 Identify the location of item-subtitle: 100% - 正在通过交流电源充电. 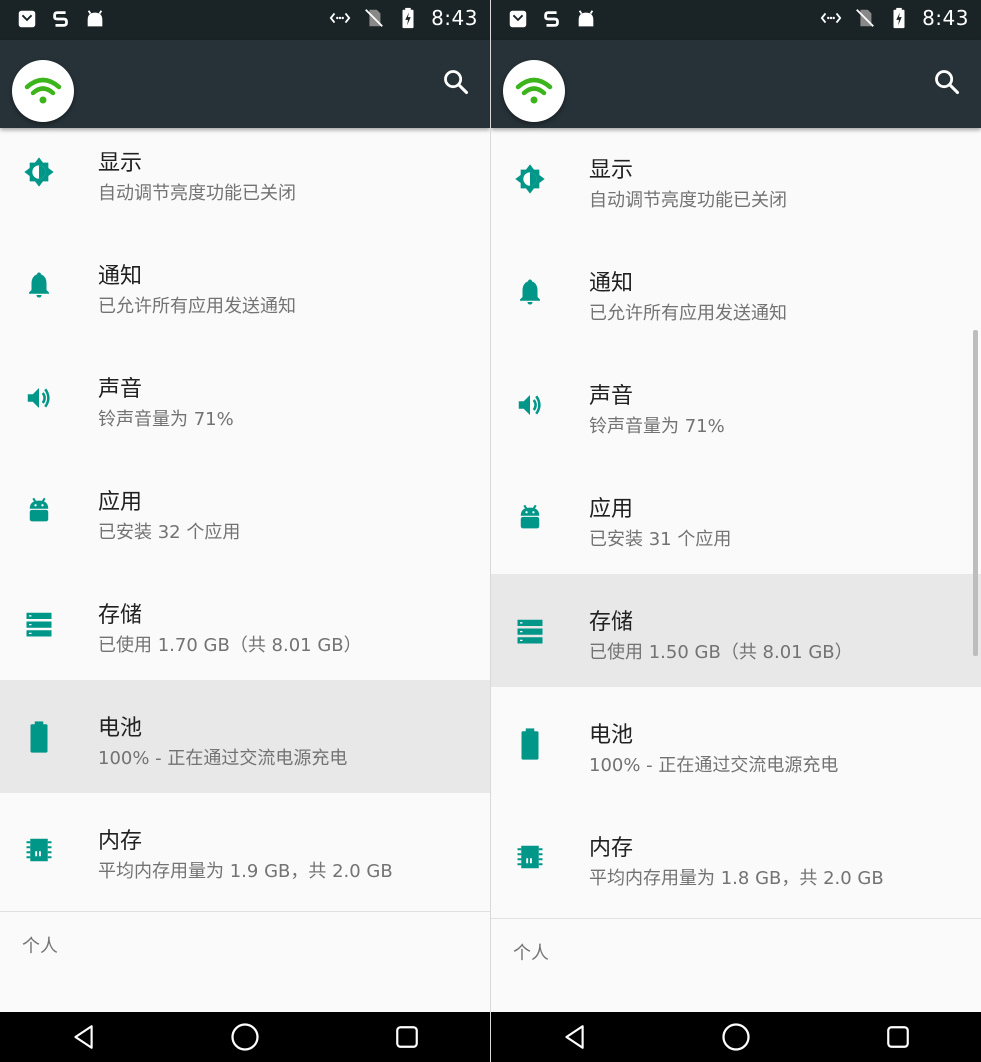
(714, 765).